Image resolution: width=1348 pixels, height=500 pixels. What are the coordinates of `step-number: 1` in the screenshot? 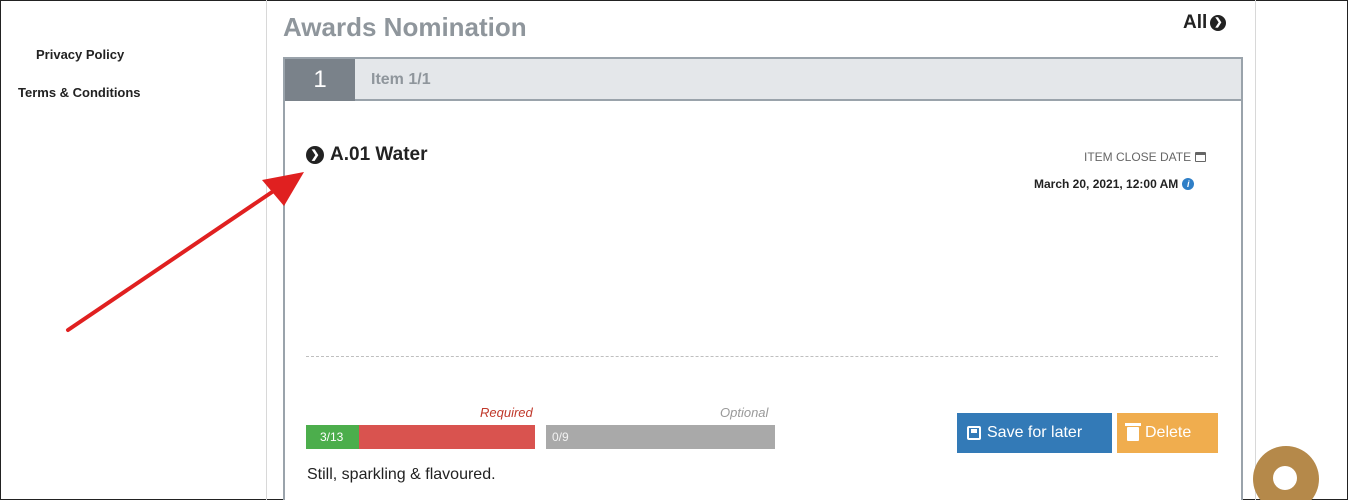 It's located at (320, 80).